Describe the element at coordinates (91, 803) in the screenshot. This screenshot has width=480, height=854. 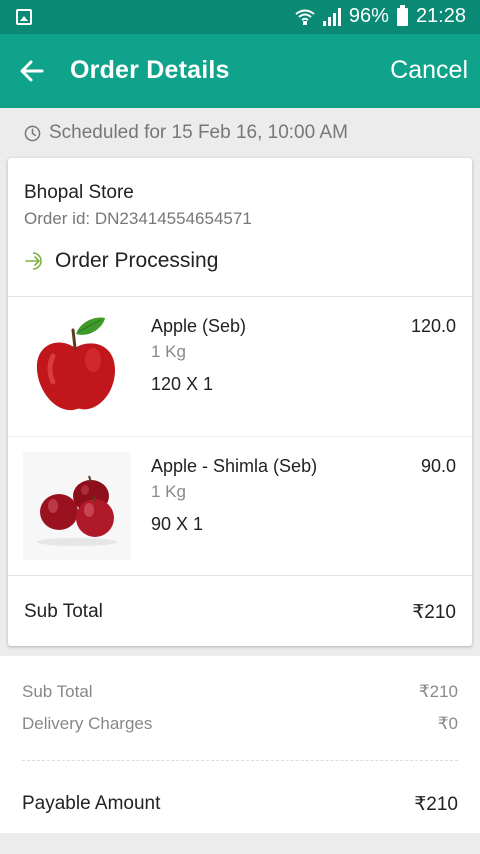
I see `payable-amount-label: Payable Amount` at that location.